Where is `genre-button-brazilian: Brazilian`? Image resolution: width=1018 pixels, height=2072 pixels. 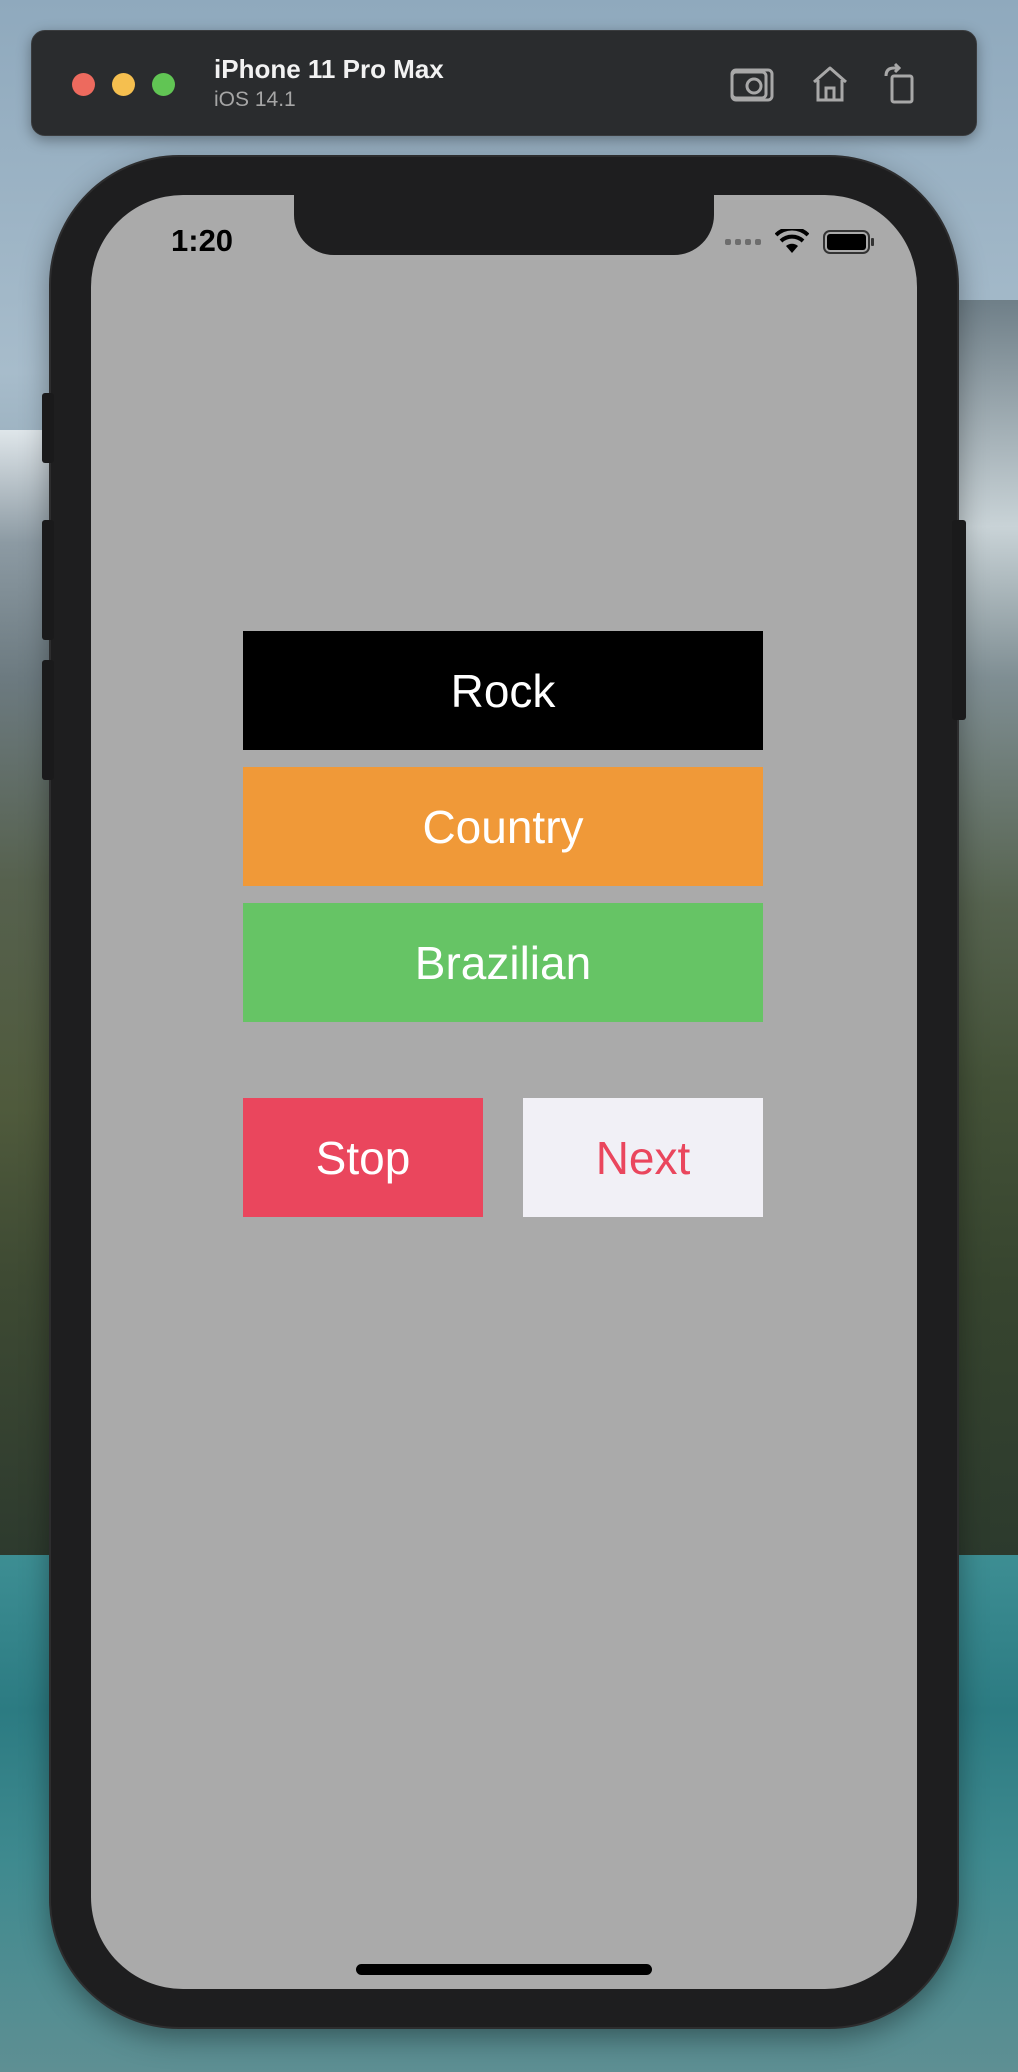 genre-button-brazilian: Brazilian is located at coordinates (503, 962).